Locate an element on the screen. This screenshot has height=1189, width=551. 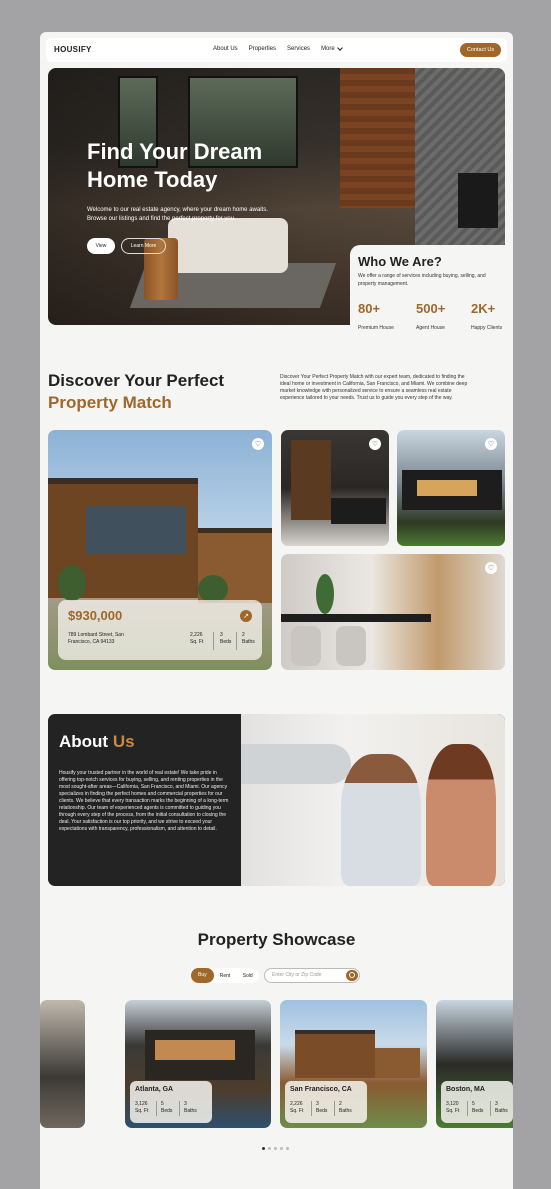
table-image is located at coordinates (356, 618).